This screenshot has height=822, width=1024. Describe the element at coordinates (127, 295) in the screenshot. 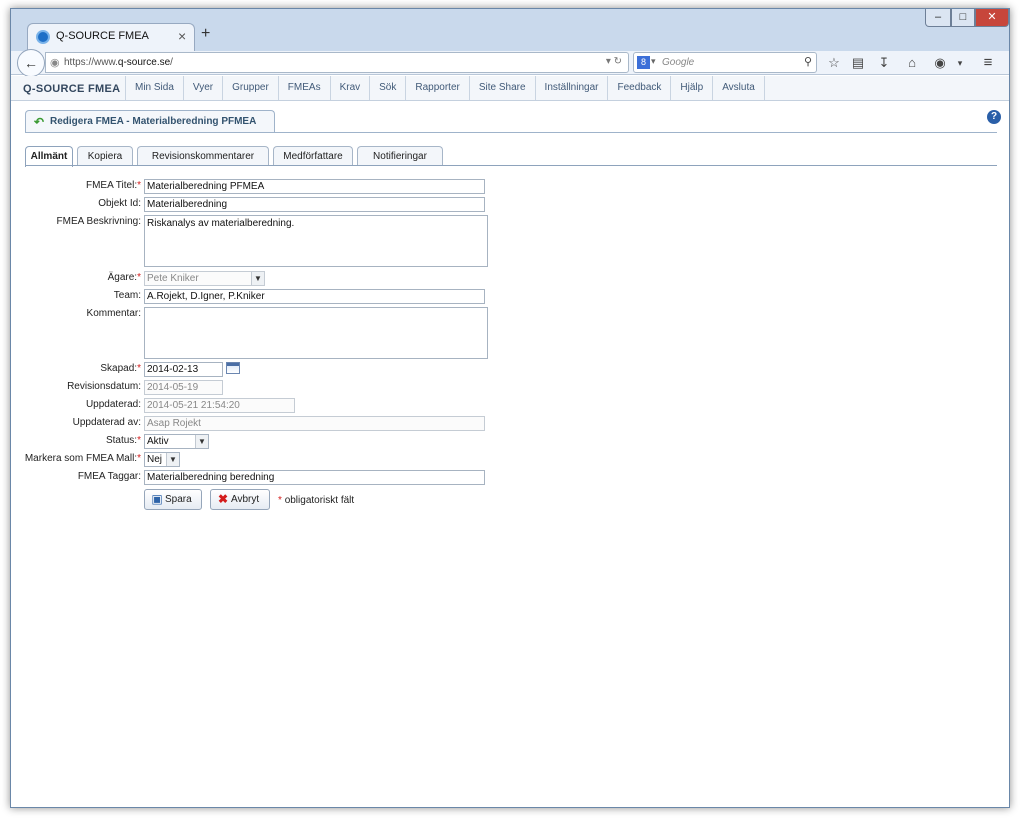

I see `label-team: Team:` at that location.